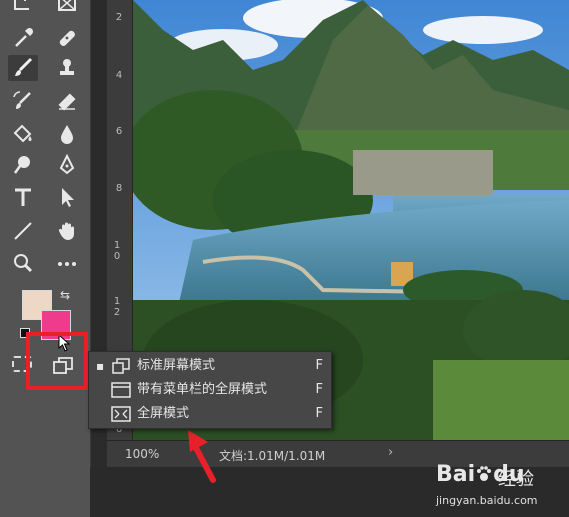  What do you see at coordinates (121, 414) in the screenshot?
I see `fullscreen-icon` at bounding box center [121, 414].